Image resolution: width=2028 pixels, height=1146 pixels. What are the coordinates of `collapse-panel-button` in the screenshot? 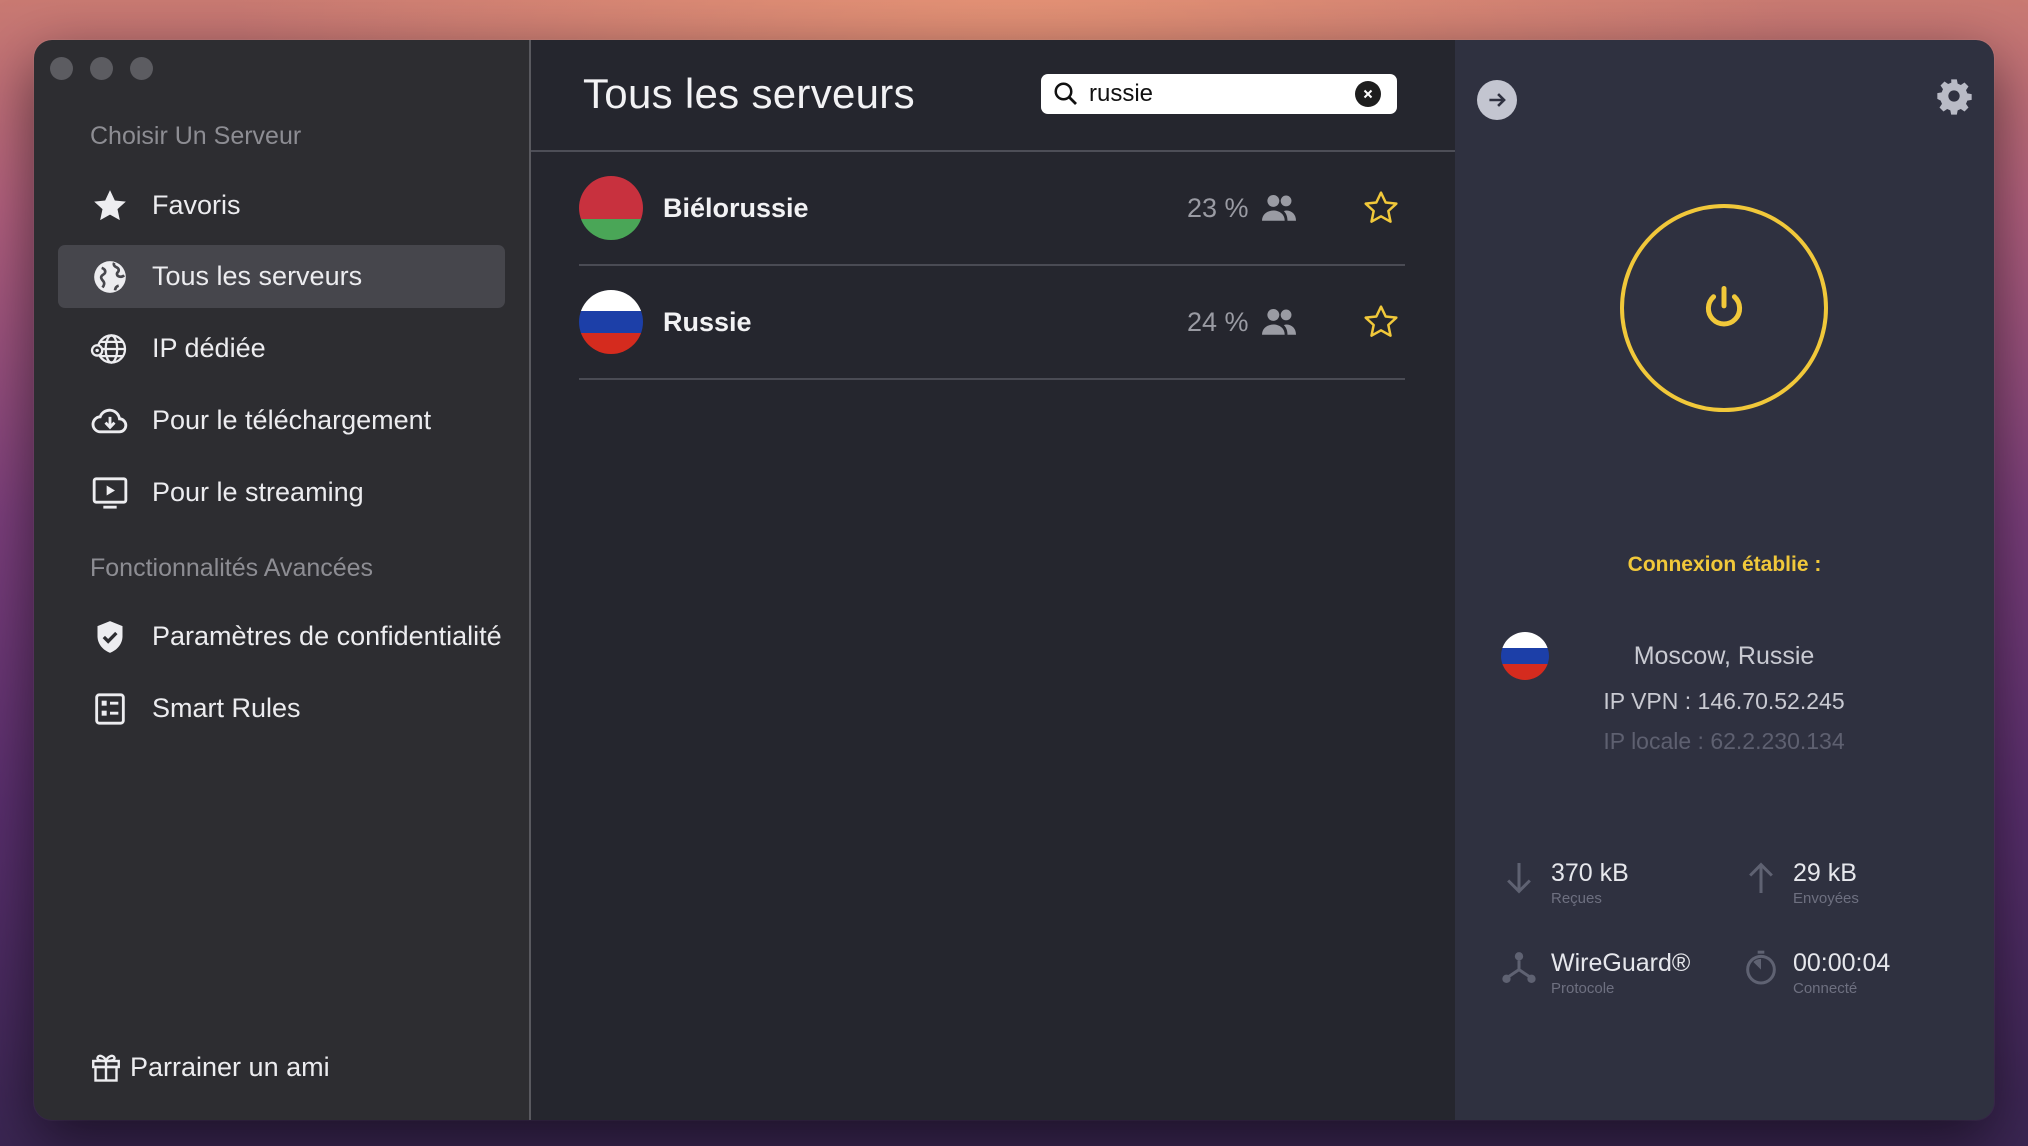 It's located at (1497, 100).